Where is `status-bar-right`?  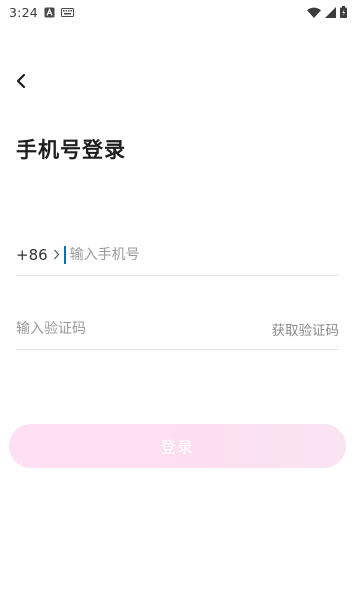 status-bar-right is located at coordinates (327, 12).